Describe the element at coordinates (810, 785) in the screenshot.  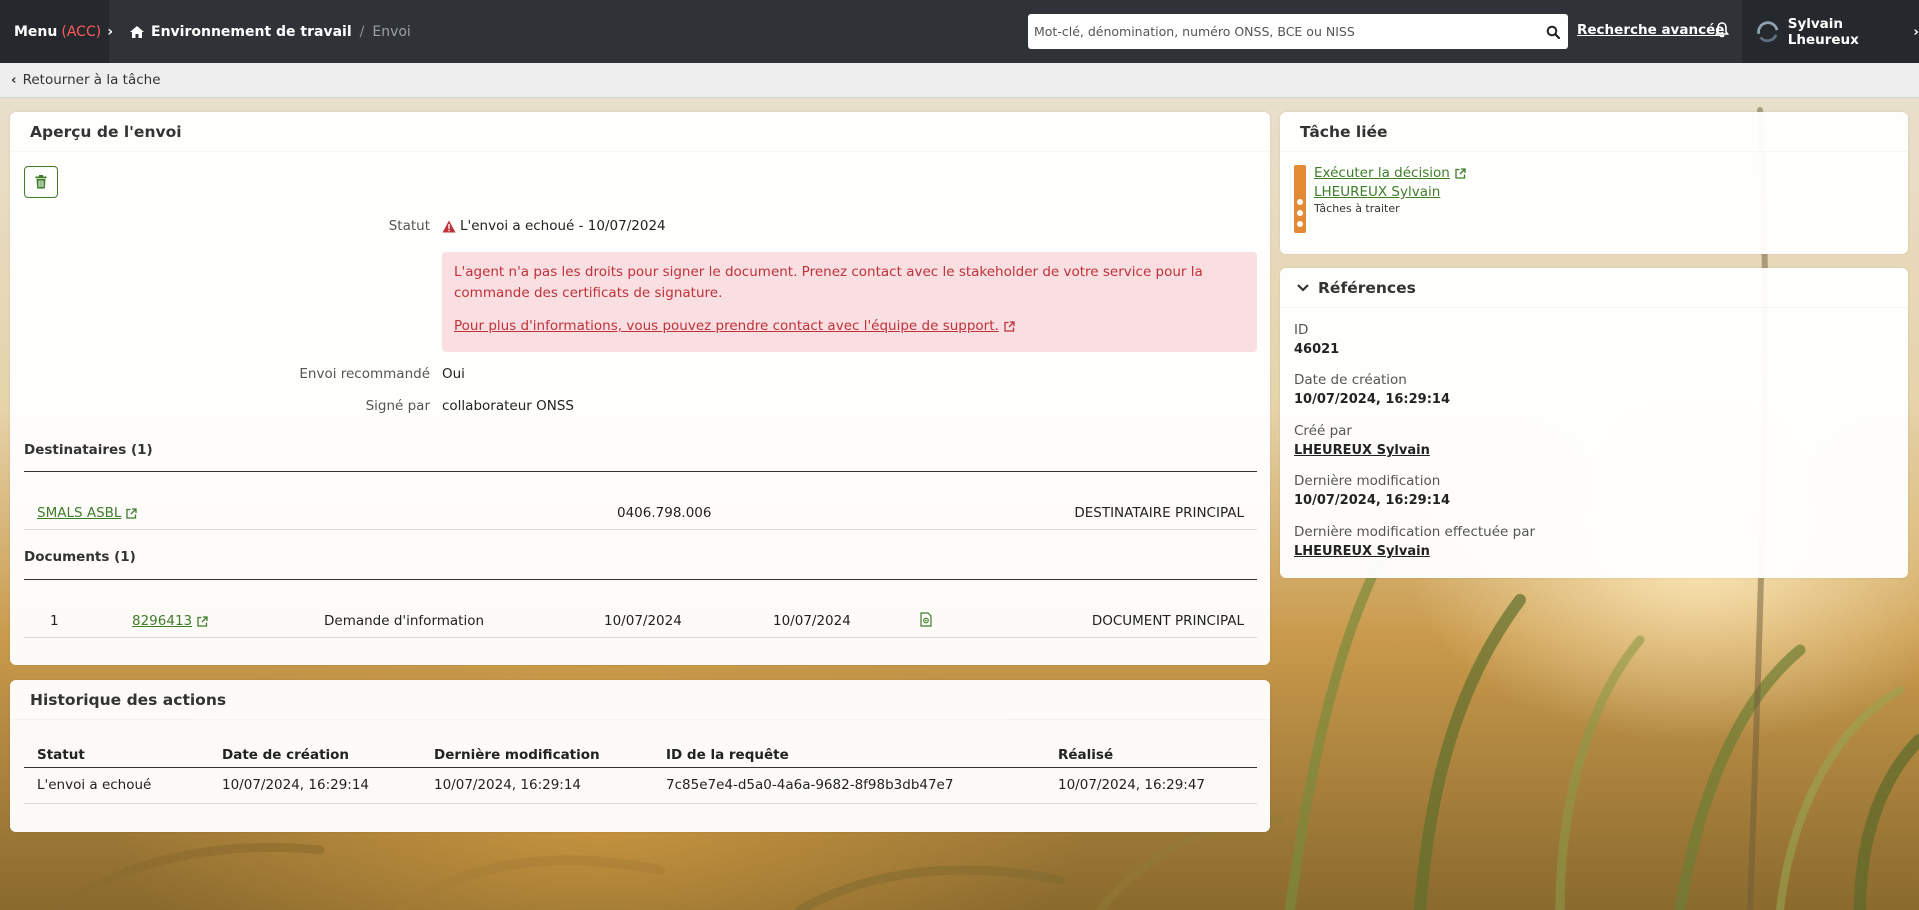
I see `history-request-id: 7c85e7e4-d5a0-4a6a-9682-8f98b3db47e7` at that location.